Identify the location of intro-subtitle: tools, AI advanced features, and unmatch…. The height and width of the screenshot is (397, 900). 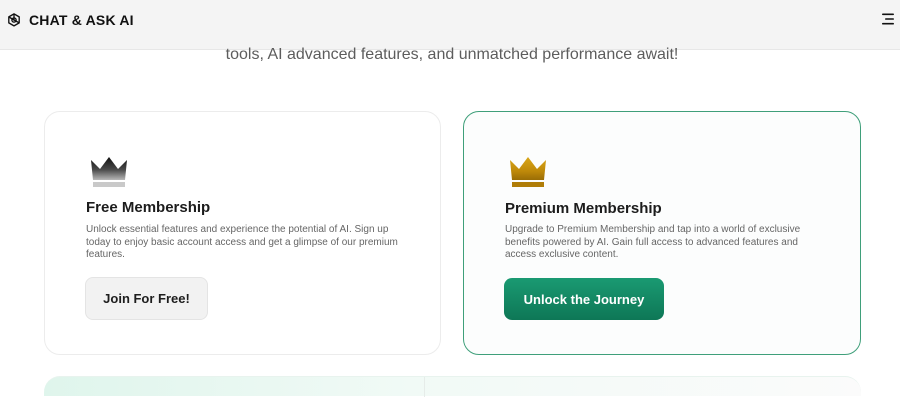
(452, 54).